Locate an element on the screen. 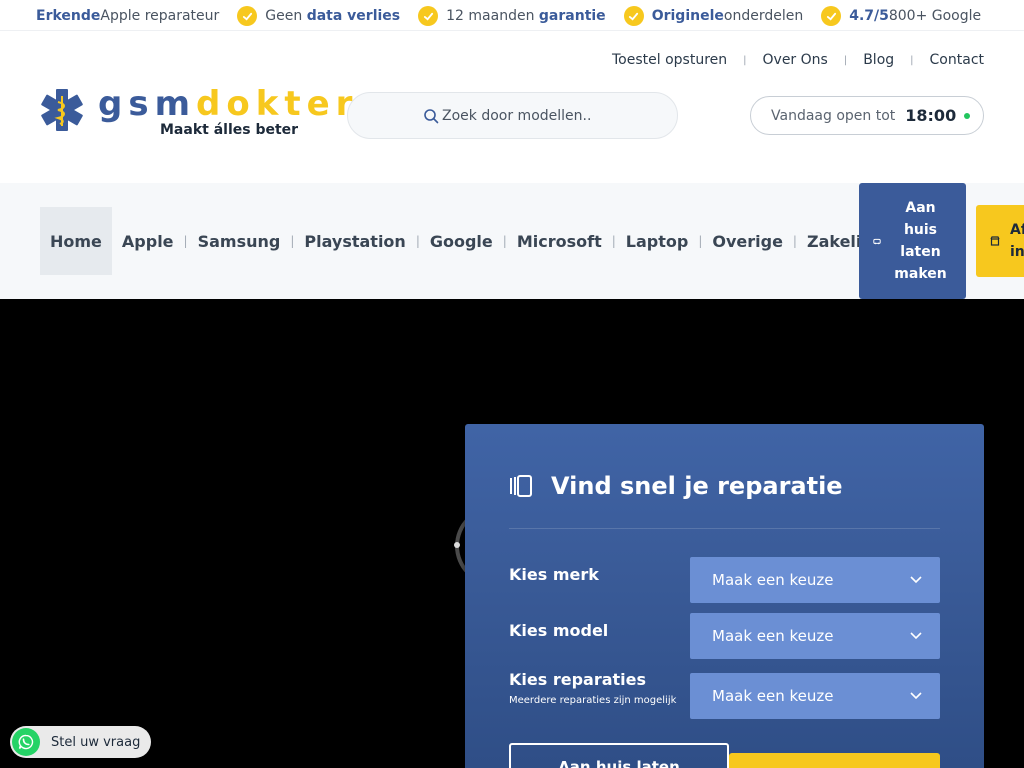 This screenshot has height=768, width=1024. logo-gsm: gsm is located at coordinates (147, 104).